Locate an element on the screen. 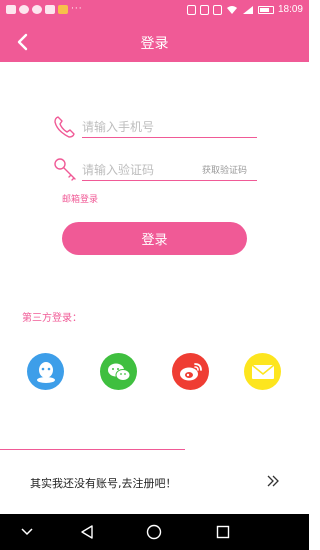 The image size is (320, 550). qq-icon is located at coordinates (45, 372).